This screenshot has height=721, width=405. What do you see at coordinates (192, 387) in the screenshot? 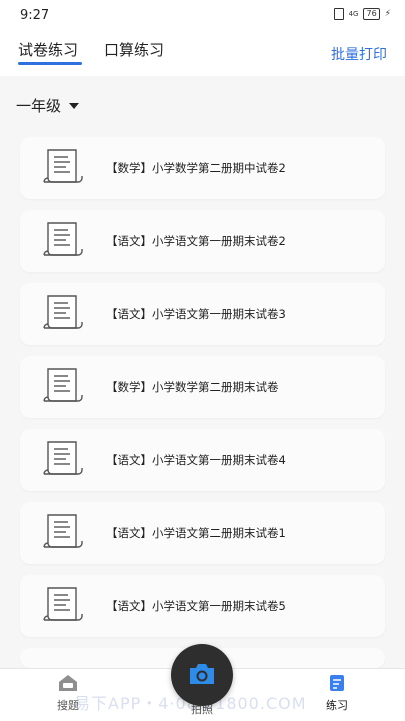
I see `paper-title: 【数学】小学数学第二册期末试卷` at bounding box center [192, 387].